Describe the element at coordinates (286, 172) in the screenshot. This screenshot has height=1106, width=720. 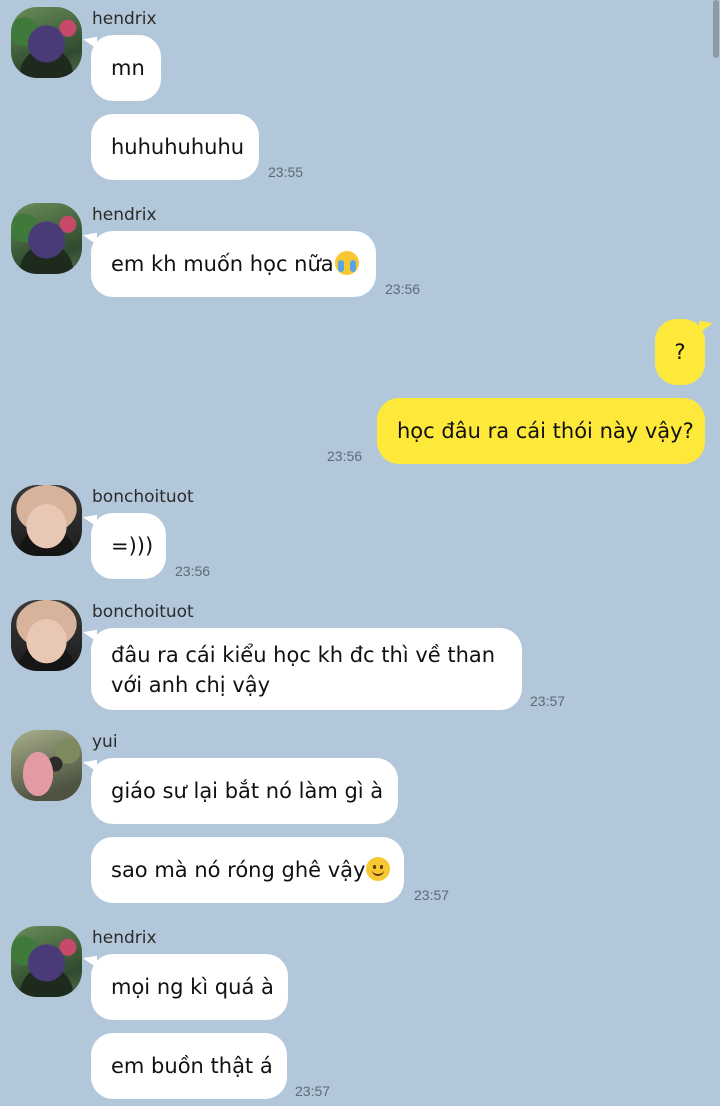
I see `message-time: 23:55` at that location.